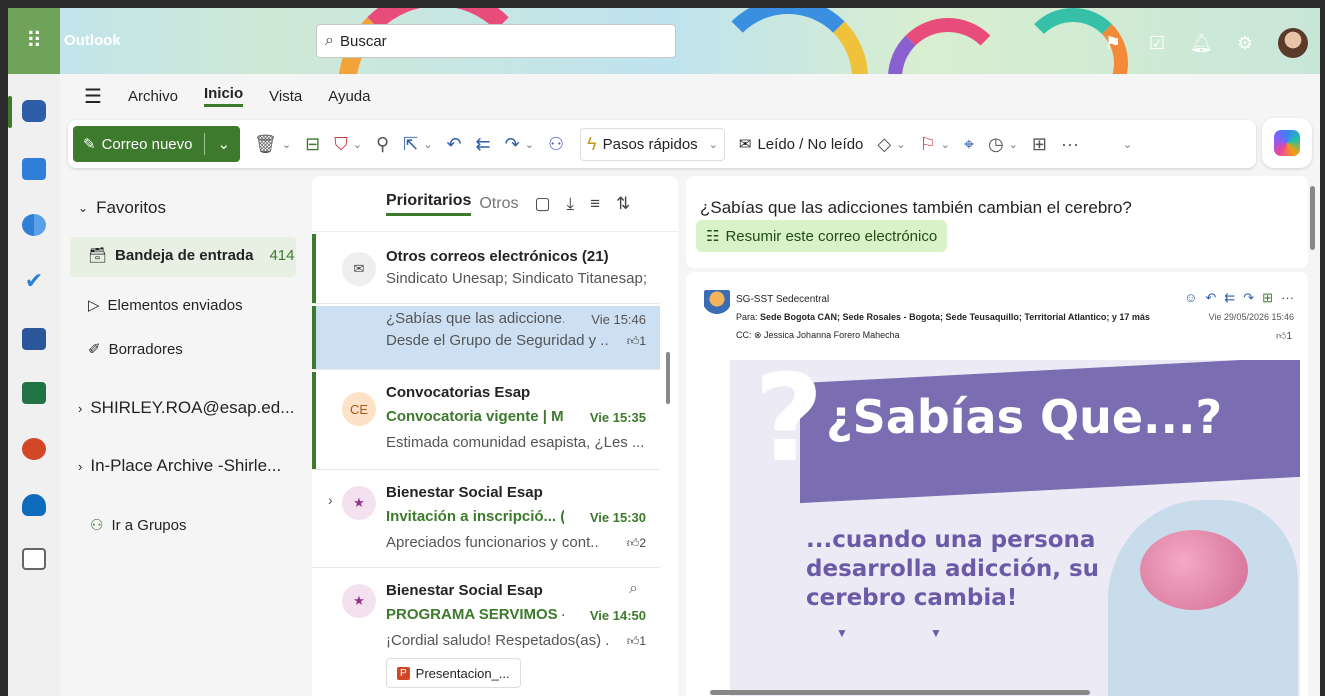 The height and width of the screenshot is (696, 1325). Describe the element at coordinates (184, 255) in the screenshot. I see `inbox-label: Bandeja de entrada` at that location.